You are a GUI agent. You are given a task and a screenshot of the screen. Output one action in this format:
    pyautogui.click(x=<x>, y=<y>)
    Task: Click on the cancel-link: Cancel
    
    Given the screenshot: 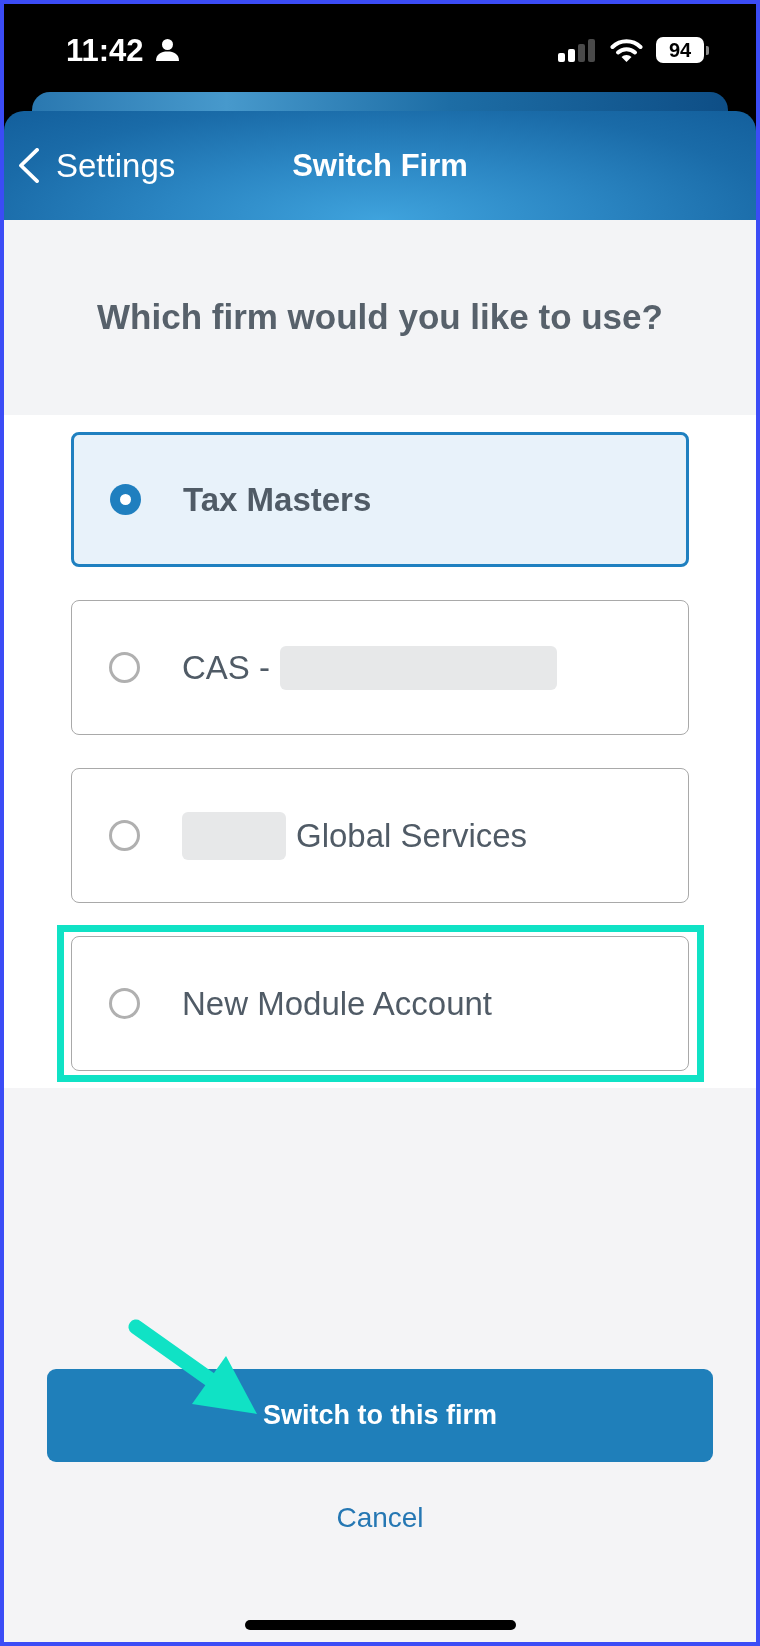 What is the action you would take?
    pyautogui.click(x=380, y=1518)
    